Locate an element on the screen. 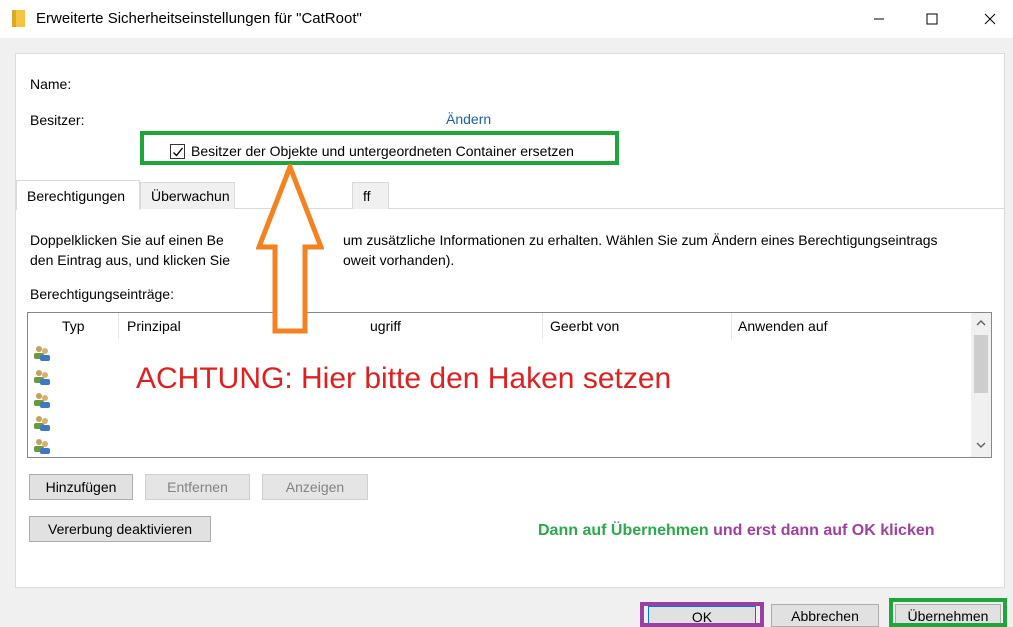 Image resolution: width=1013 pixels, height=627 pixels. info-text-2a: den Eintrag aus, und klicken Sie is located at coordinates (130, 260).